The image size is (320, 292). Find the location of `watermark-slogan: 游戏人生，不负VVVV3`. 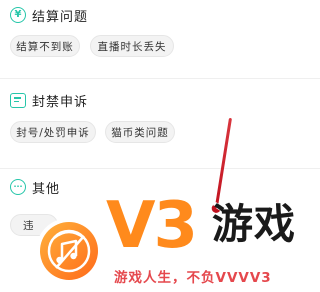

watermark-slogan: 游戏人生，不负VVVV3 is located at coordinates (193, 278).